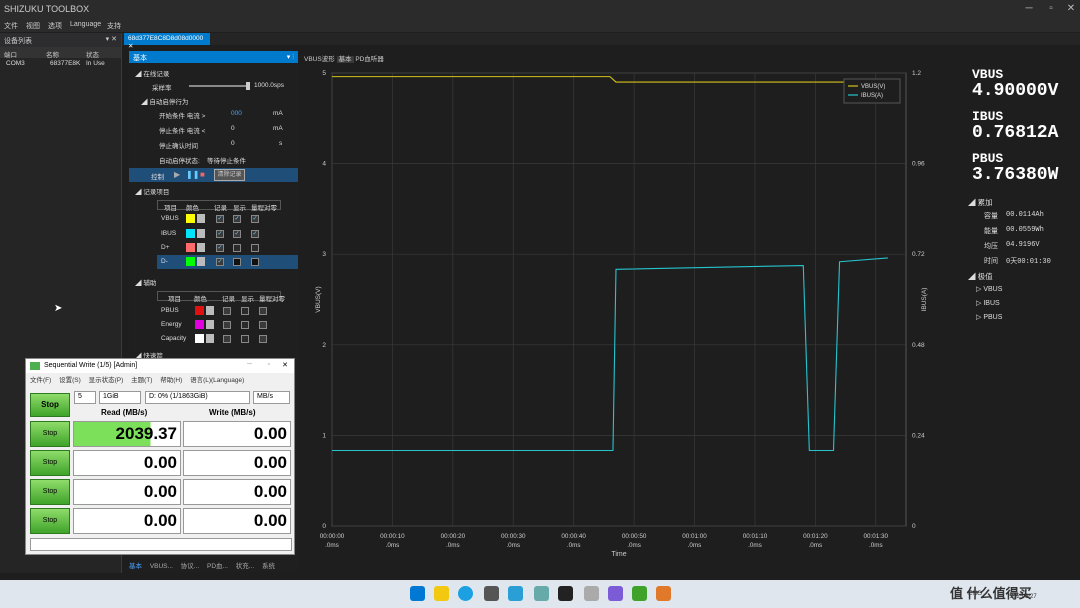  I want to click on store-icon, so click(491, 593).